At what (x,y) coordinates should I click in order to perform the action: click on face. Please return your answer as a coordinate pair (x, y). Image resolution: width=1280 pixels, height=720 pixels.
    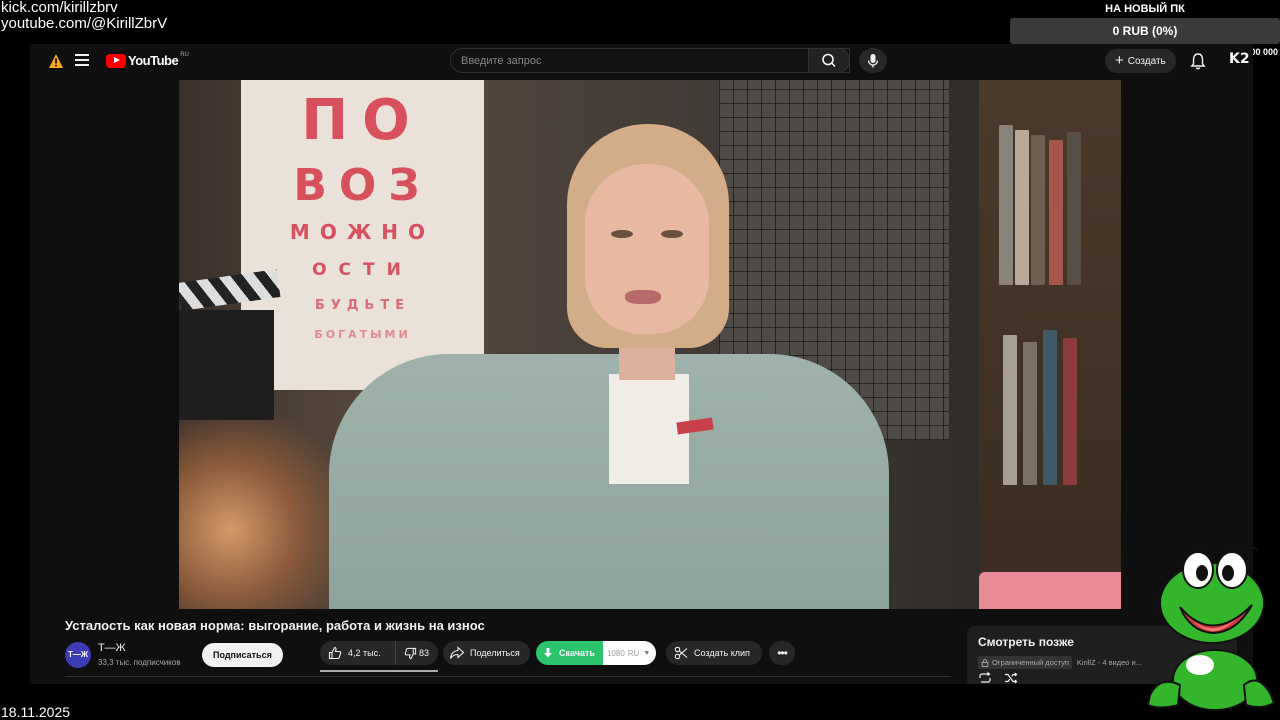
    Looking at the image, I should click on (647, 249).